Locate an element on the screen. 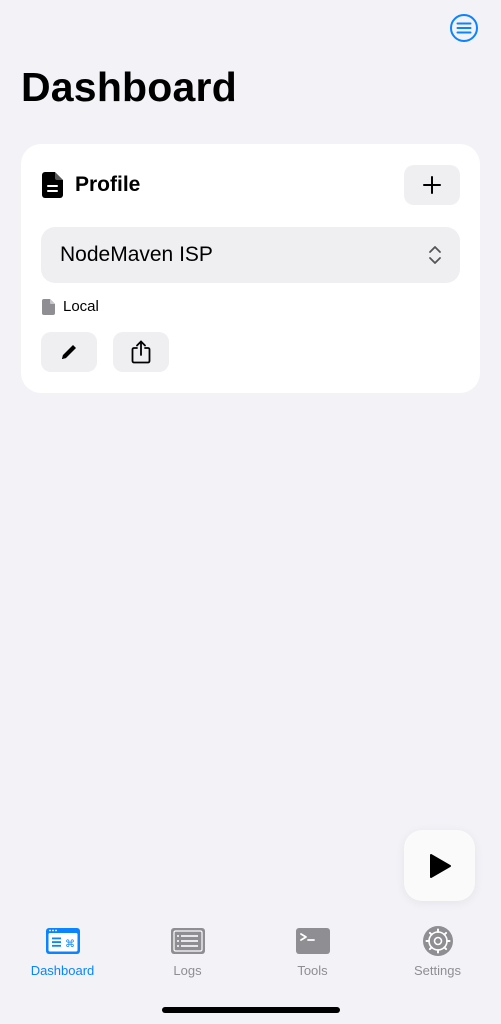 This screenshot has width=501, height=1024. plus-icon is located at coordinates (432, 185).